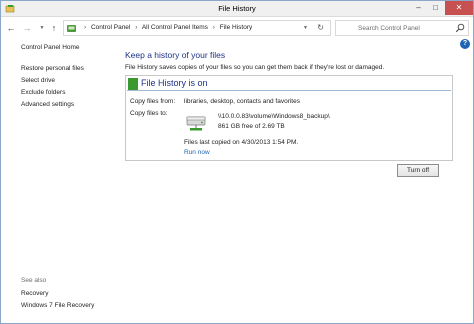  What do you see at coordinates (27, 28) in the screenshot?
I see `forward-arrow-icon: →` at bounding box center [27, 28].